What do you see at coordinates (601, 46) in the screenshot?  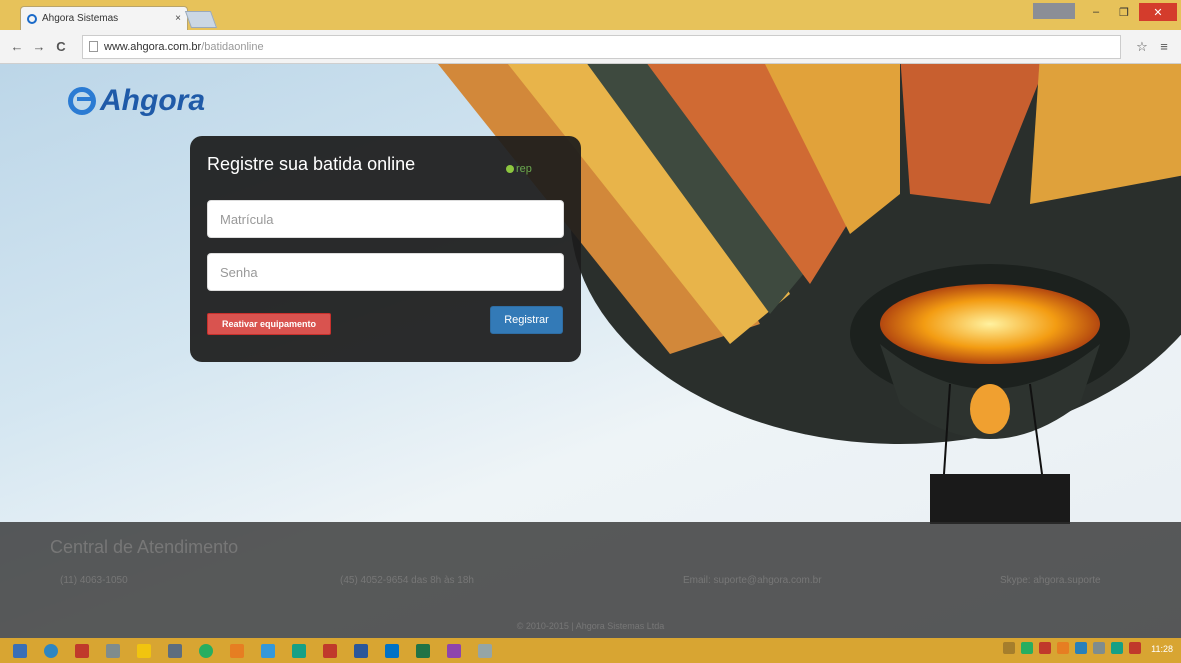 I see `url-field: www.ahgora.com.br /batidaonline` at bounding box center [601, 46].